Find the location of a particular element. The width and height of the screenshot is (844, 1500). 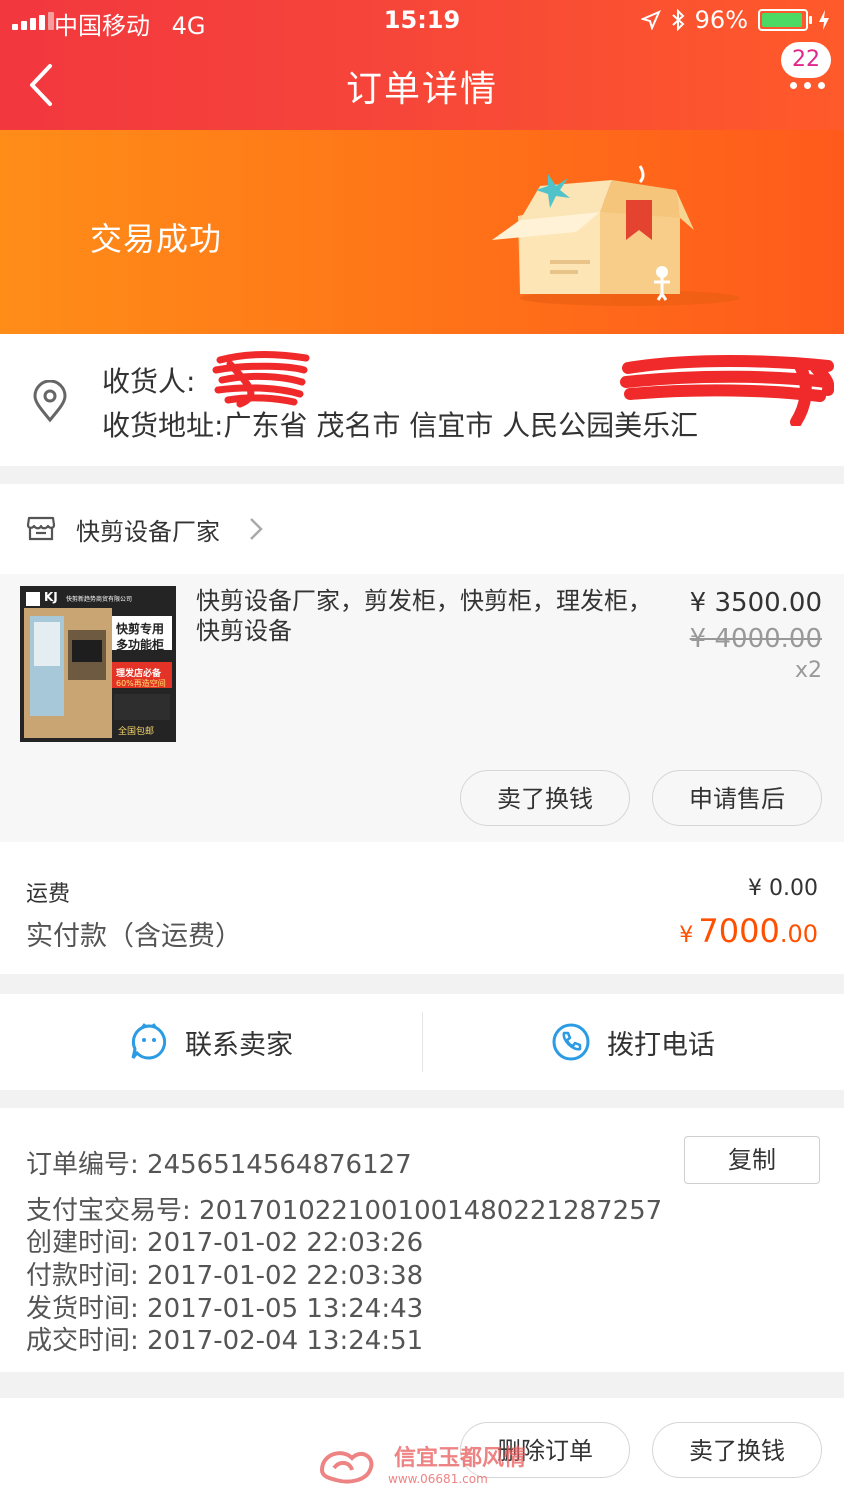

shop-header: 快剪设备厂家 is located at coordinates (422, 529).